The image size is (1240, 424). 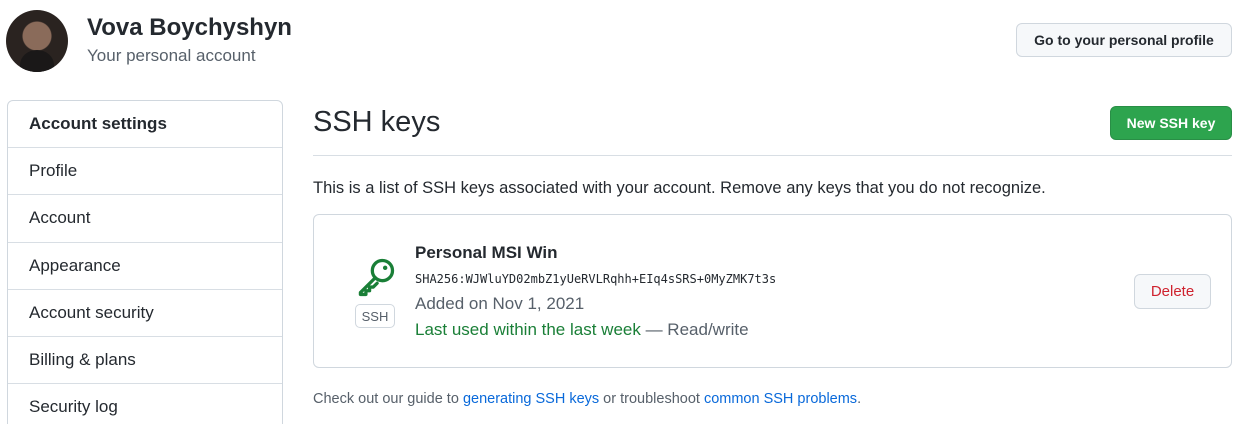 I want to click on key-title: Personal MSI Win, so click(x=486, y=252).